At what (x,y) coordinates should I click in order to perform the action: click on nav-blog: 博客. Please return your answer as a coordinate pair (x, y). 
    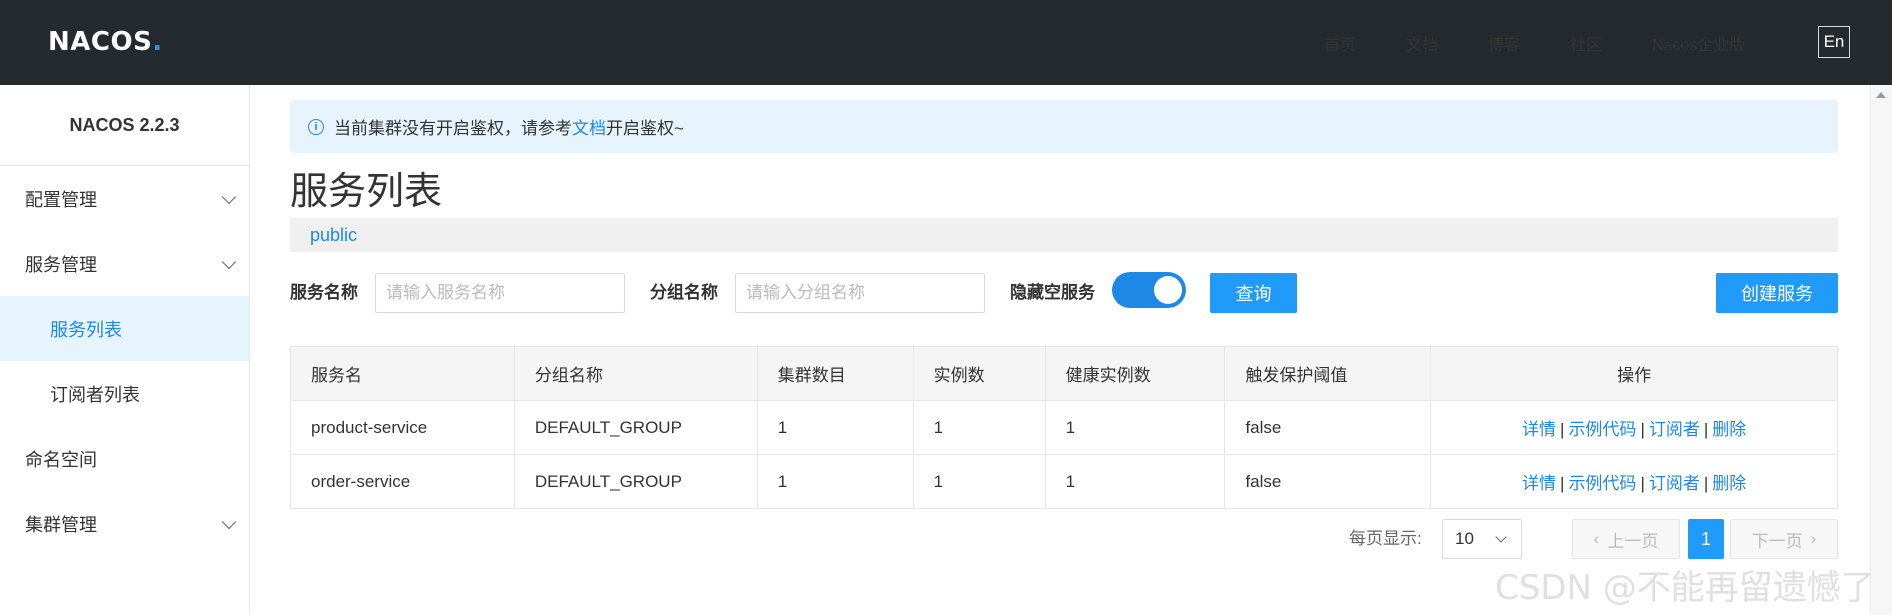
    Looking at the image, I should click on (1504, 43).